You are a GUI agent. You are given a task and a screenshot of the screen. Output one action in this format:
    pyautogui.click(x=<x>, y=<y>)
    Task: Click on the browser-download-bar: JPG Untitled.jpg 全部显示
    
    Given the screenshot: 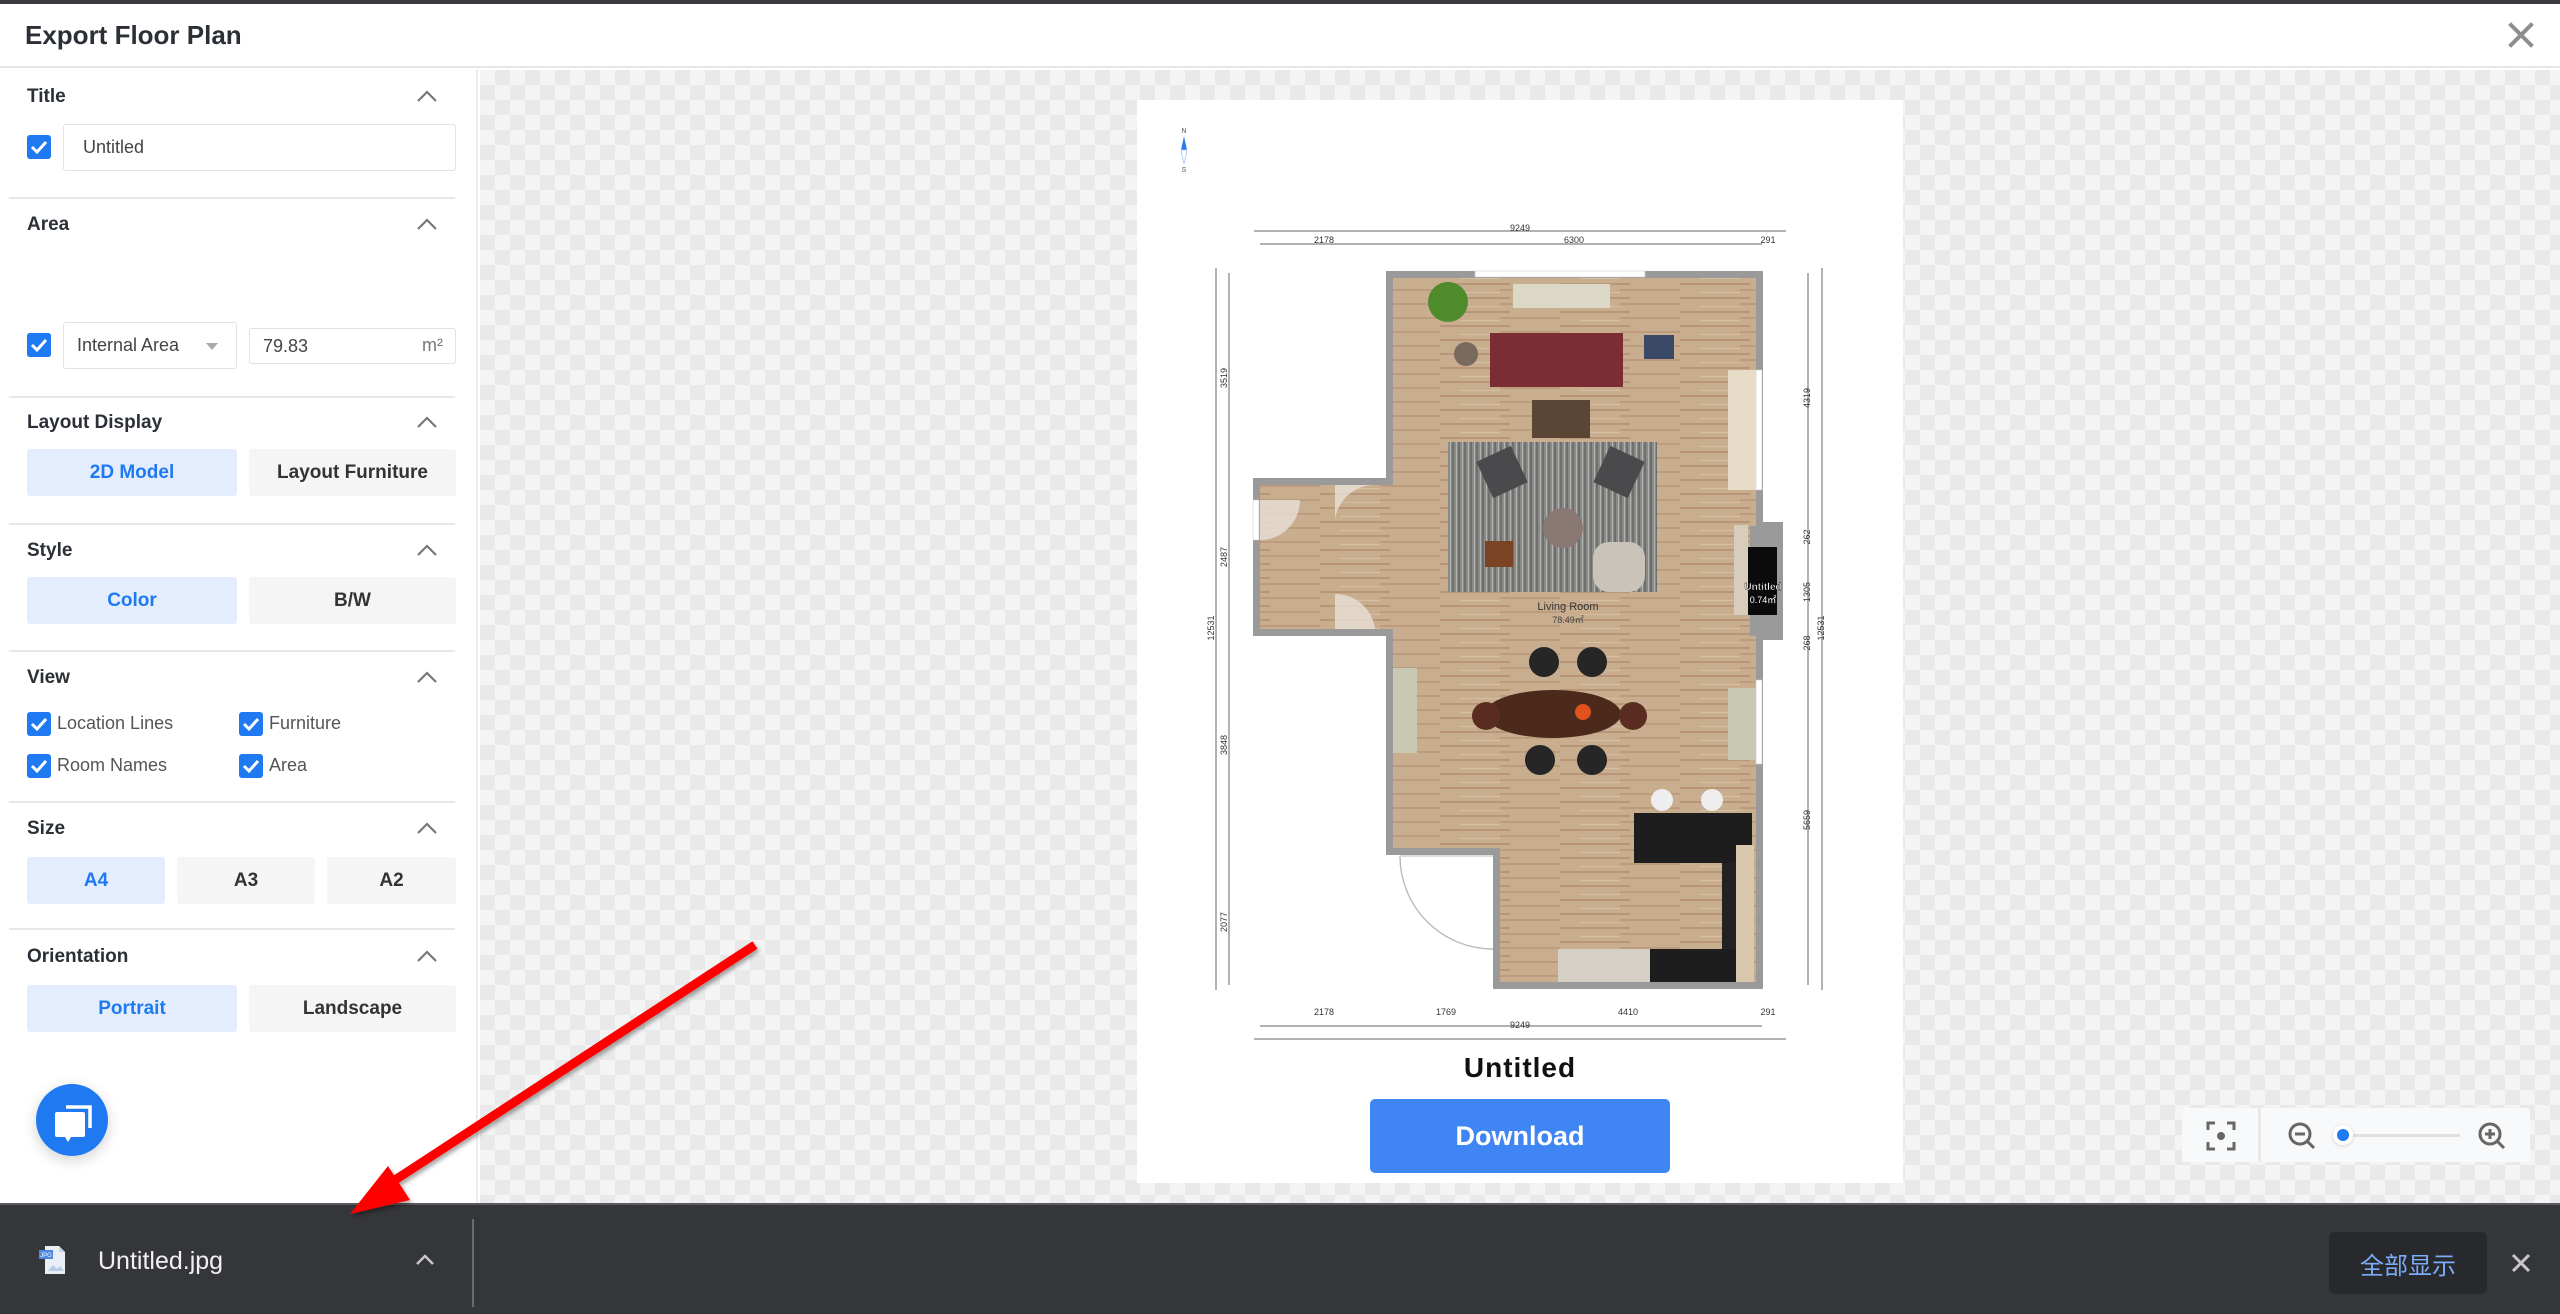 What is the action you would take?
    pyautogui.click(x=1280, y=1258)
    